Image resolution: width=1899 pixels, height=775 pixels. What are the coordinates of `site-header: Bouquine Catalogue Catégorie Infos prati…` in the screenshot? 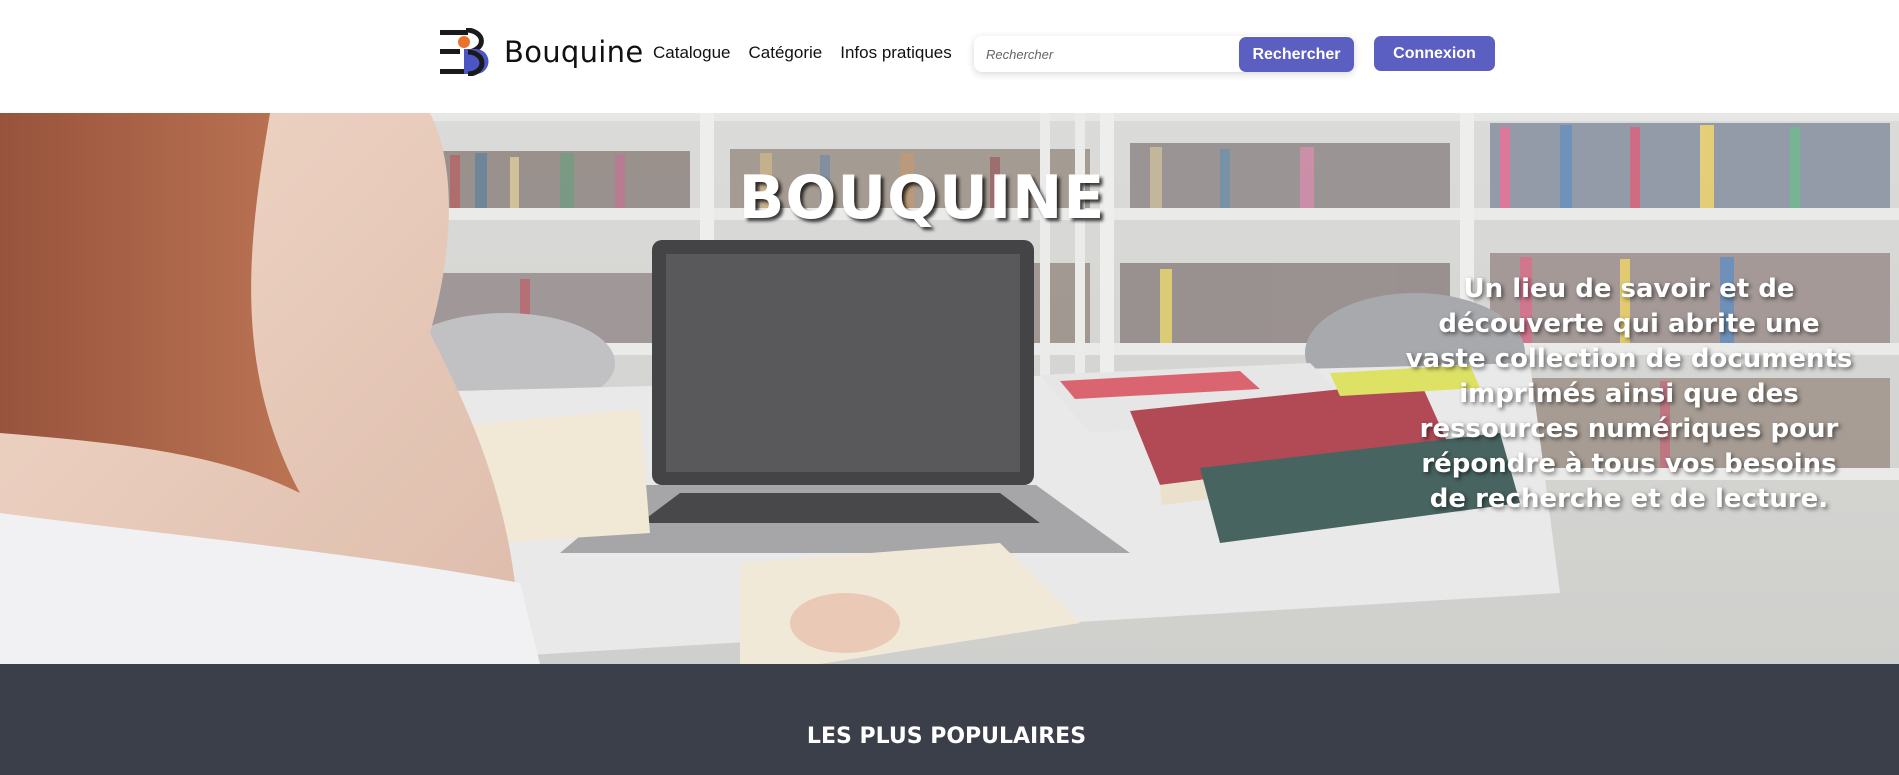 It's located at (949, 56).